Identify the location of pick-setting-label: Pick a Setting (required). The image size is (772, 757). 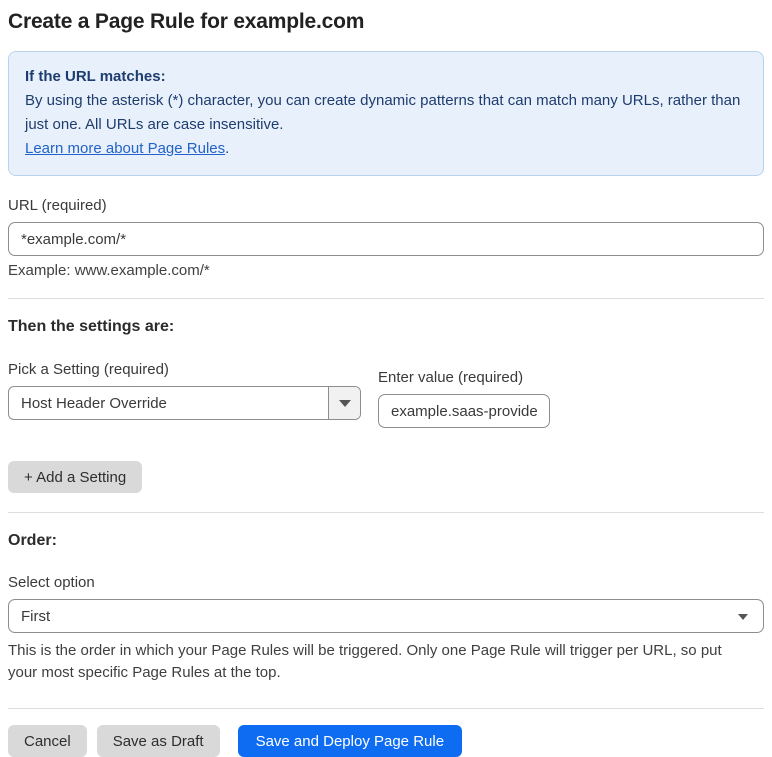
(88, 369).